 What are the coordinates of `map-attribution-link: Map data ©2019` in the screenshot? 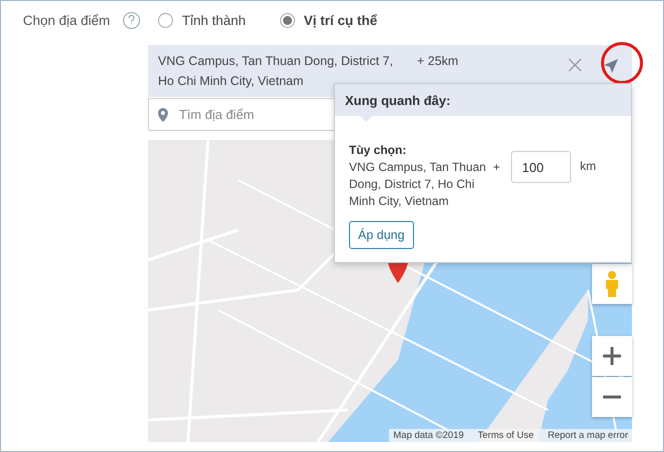 It's located at (428, 435).